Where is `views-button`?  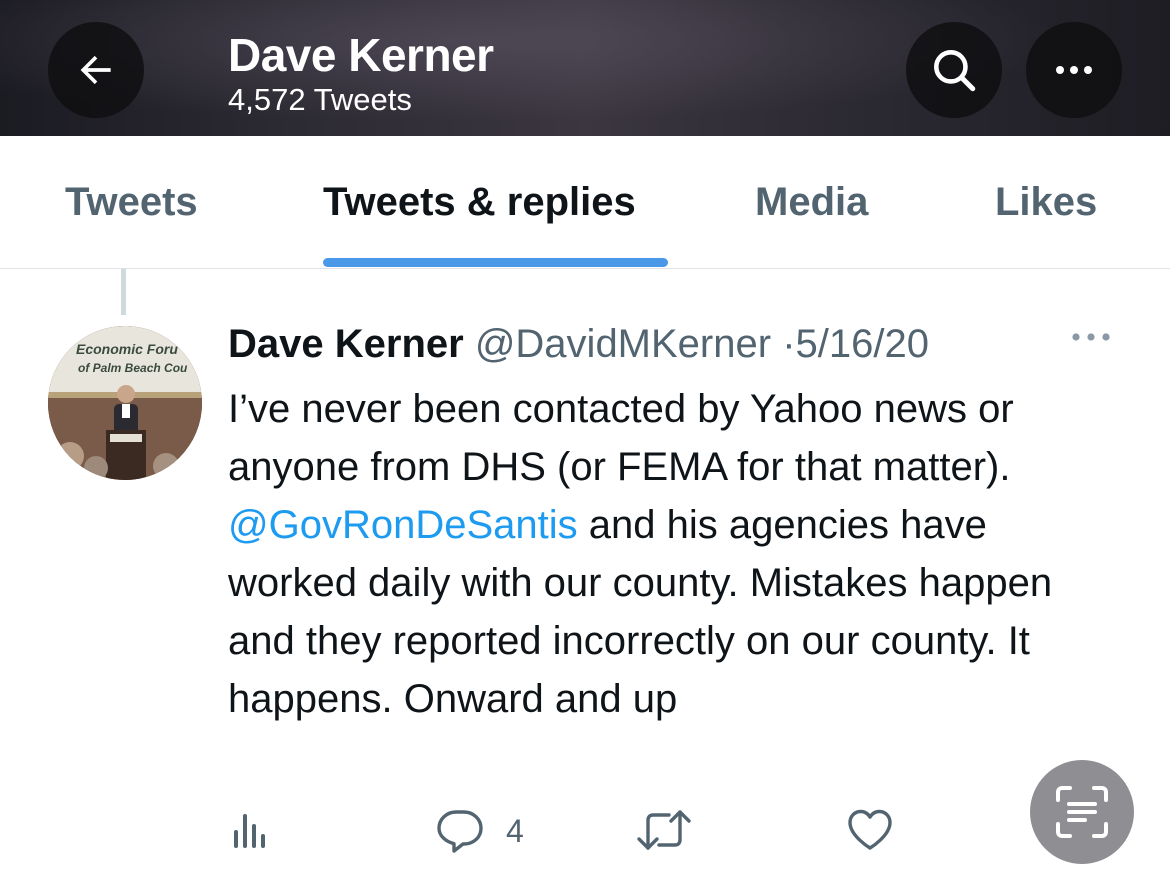 views-button is located at coordinates (250, 829).